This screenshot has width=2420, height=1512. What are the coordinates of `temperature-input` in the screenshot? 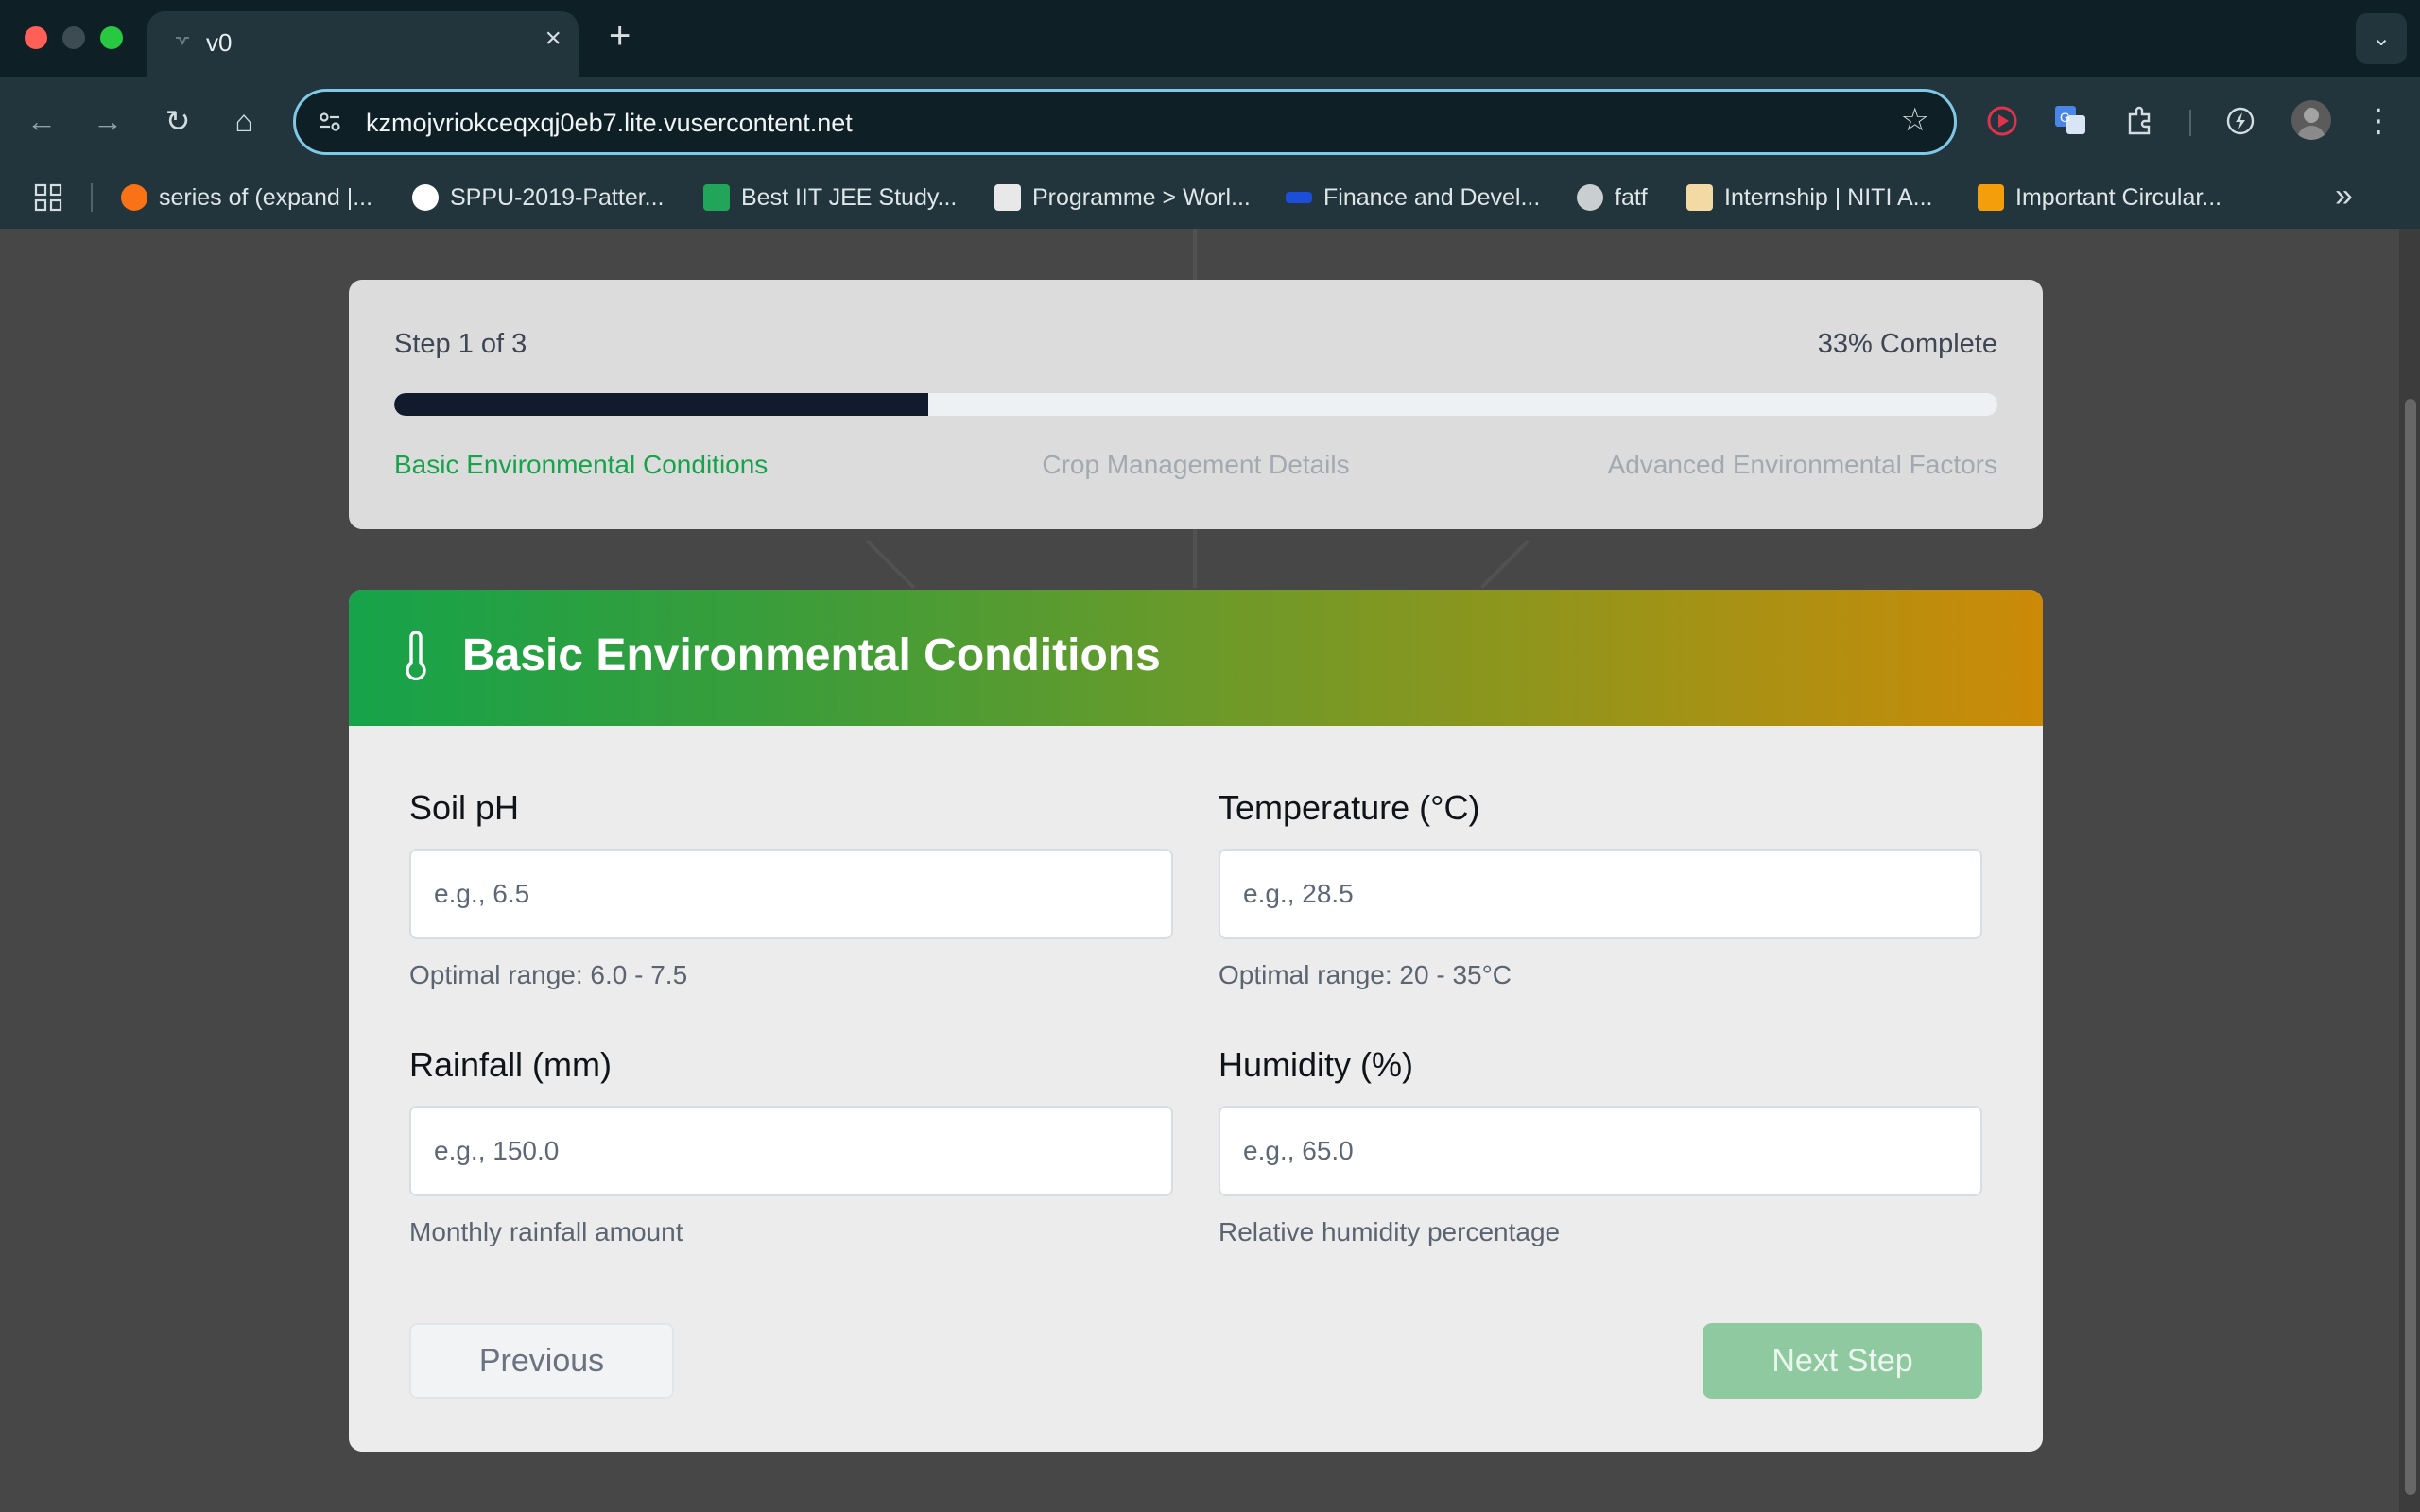 It's located at (1601, 894).